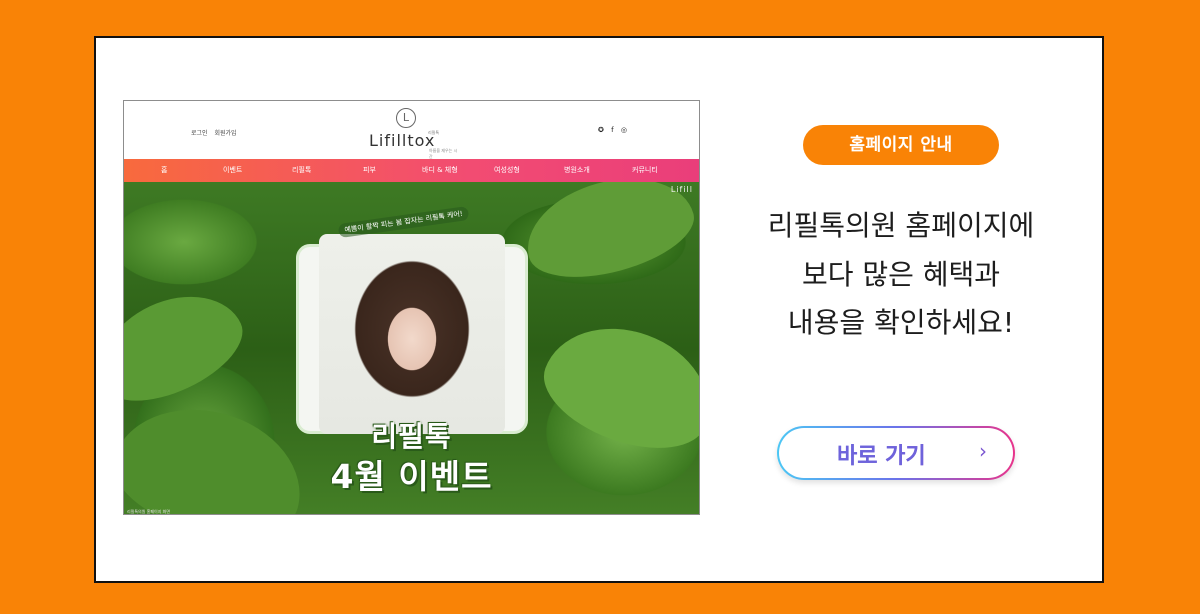 This screenshot has height=614, width=1200. What do you see at coordinates (199, 133) in the screenshot?
I see `preview-login-link: 로그인` at bounding box center [199, 133].